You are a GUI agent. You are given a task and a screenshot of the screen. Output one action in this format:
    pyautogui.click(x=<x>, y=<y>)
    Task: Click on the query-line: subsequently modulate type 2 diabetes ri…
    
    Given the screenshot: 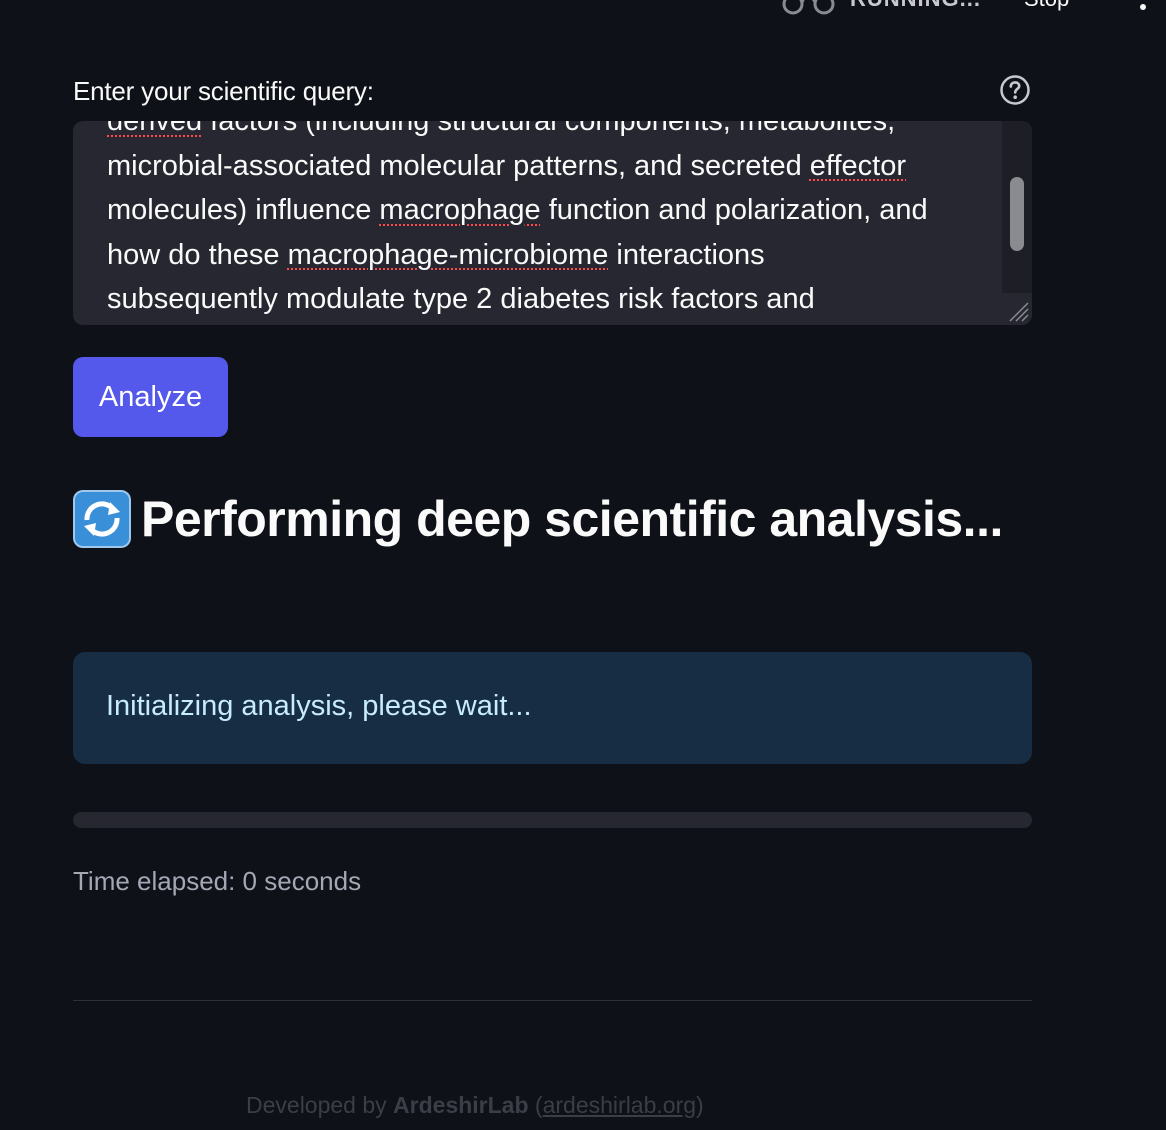 What is the action you would take?
    pyautogui.click(x=461, y=299)
    